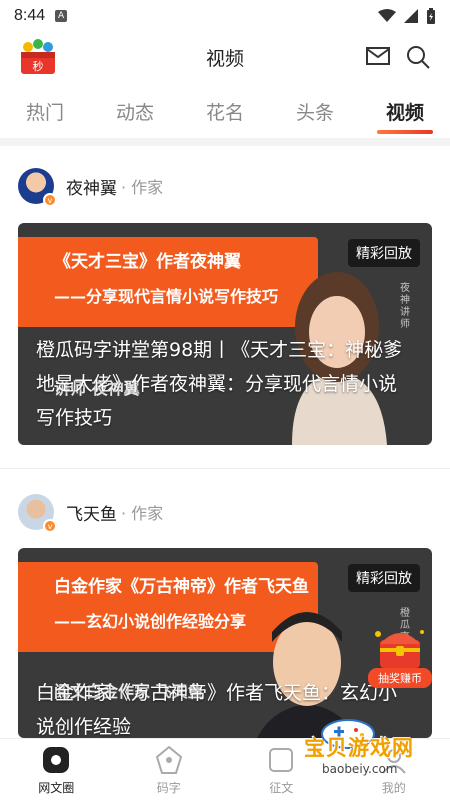 The height and width of the screenshot is (800, 450). I want to click on lottery-button: 抽奖赚币, so click(400, 654).